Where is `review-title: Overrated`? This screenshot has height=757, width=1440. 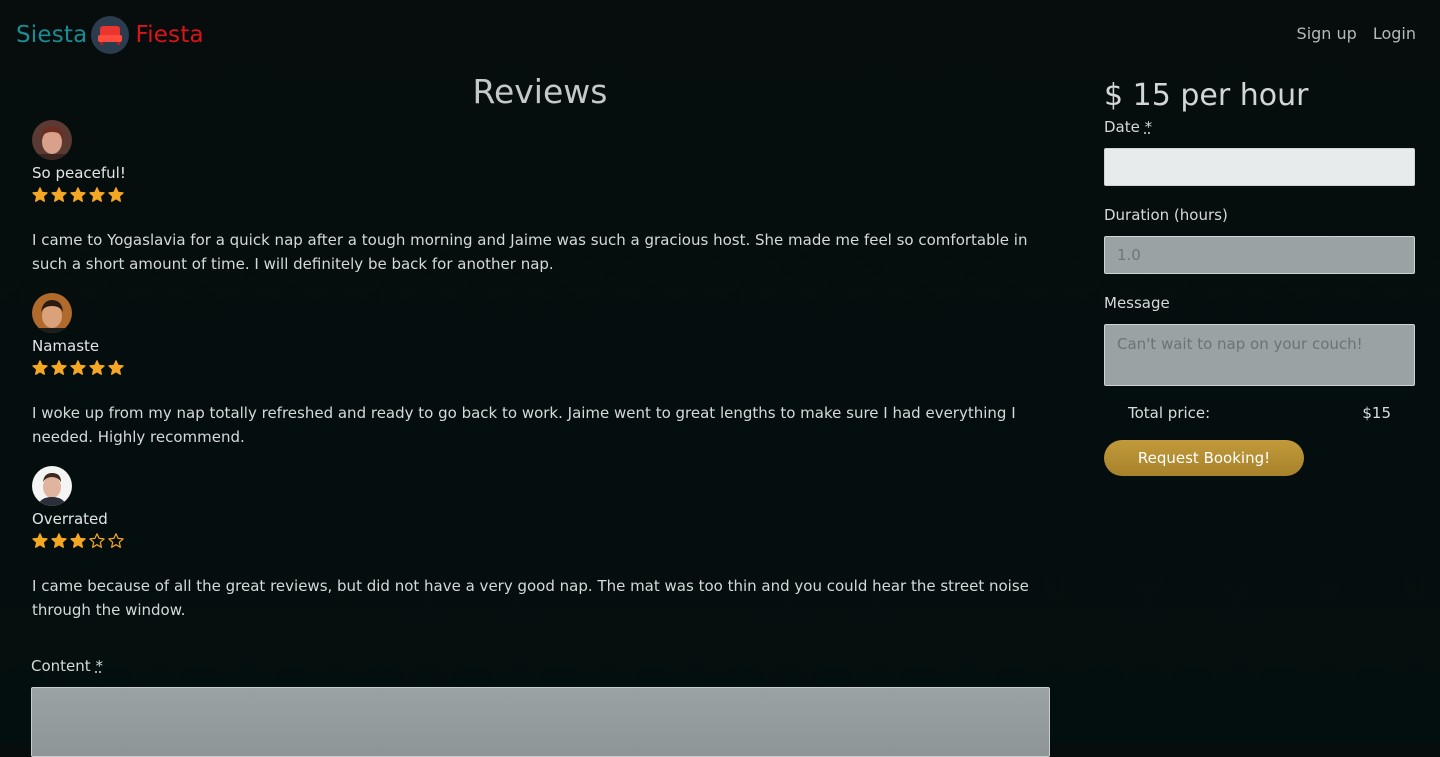 review-title: Overrated is located at coordinates (70, 519).